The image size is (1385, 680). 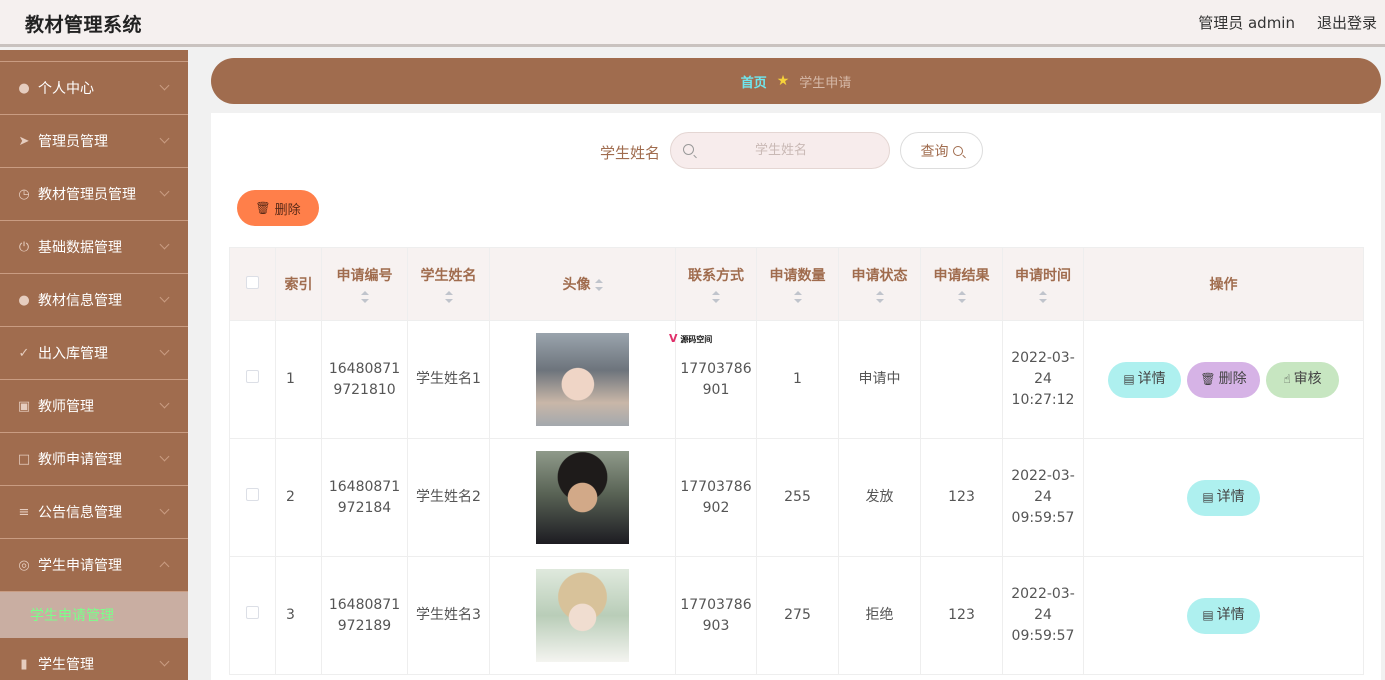 What do you see at coordinates (24, 459) in the screenshot?
I see `copy-icon: □` at bounding box center [24, 459].